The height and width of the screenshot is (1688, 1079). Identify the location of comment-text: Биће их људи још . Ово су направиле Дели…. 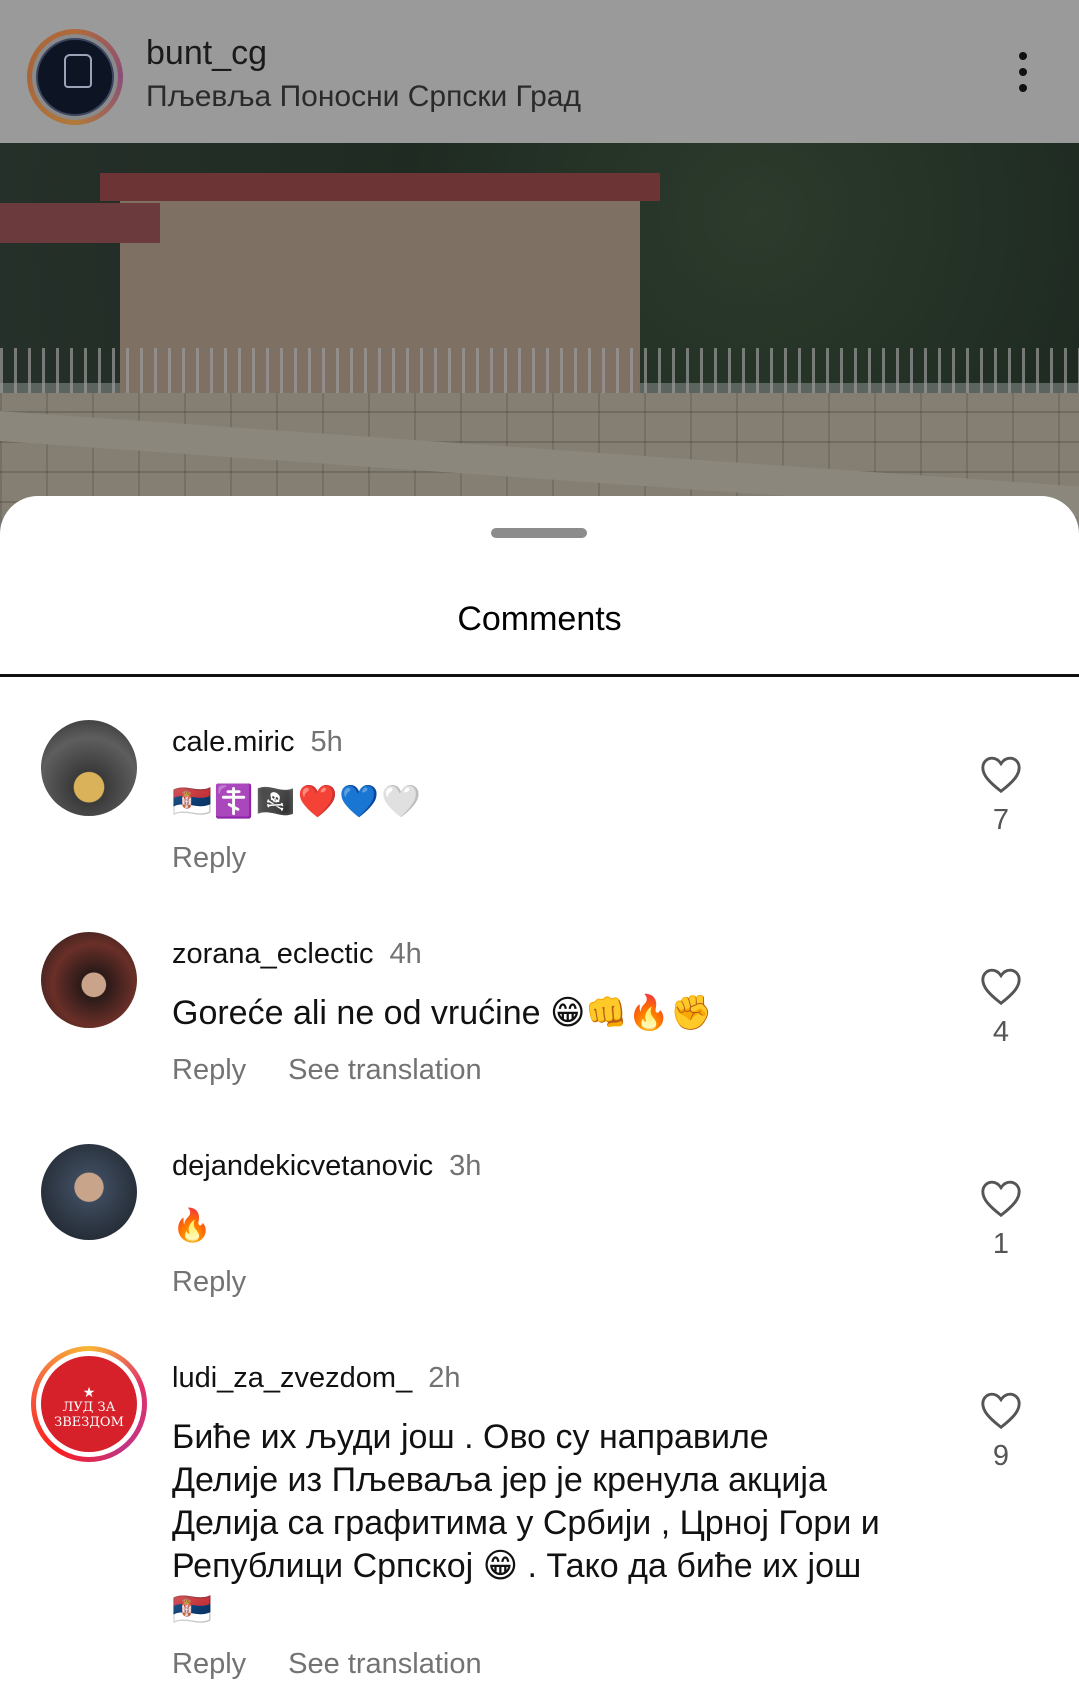
(562, 1523).